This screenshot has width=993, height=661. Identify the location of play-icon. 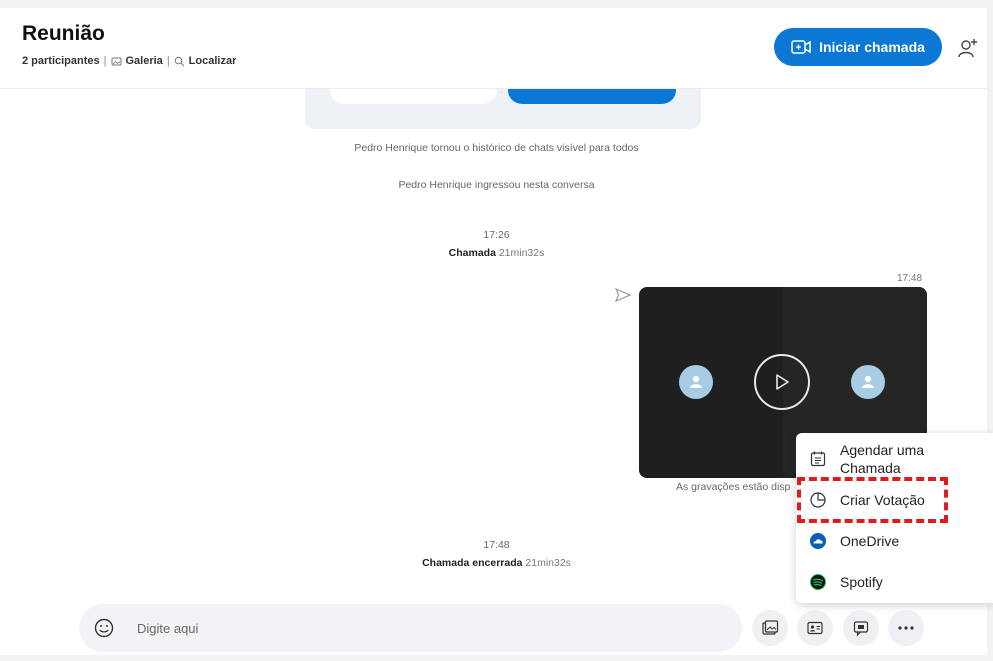
(782, 382).